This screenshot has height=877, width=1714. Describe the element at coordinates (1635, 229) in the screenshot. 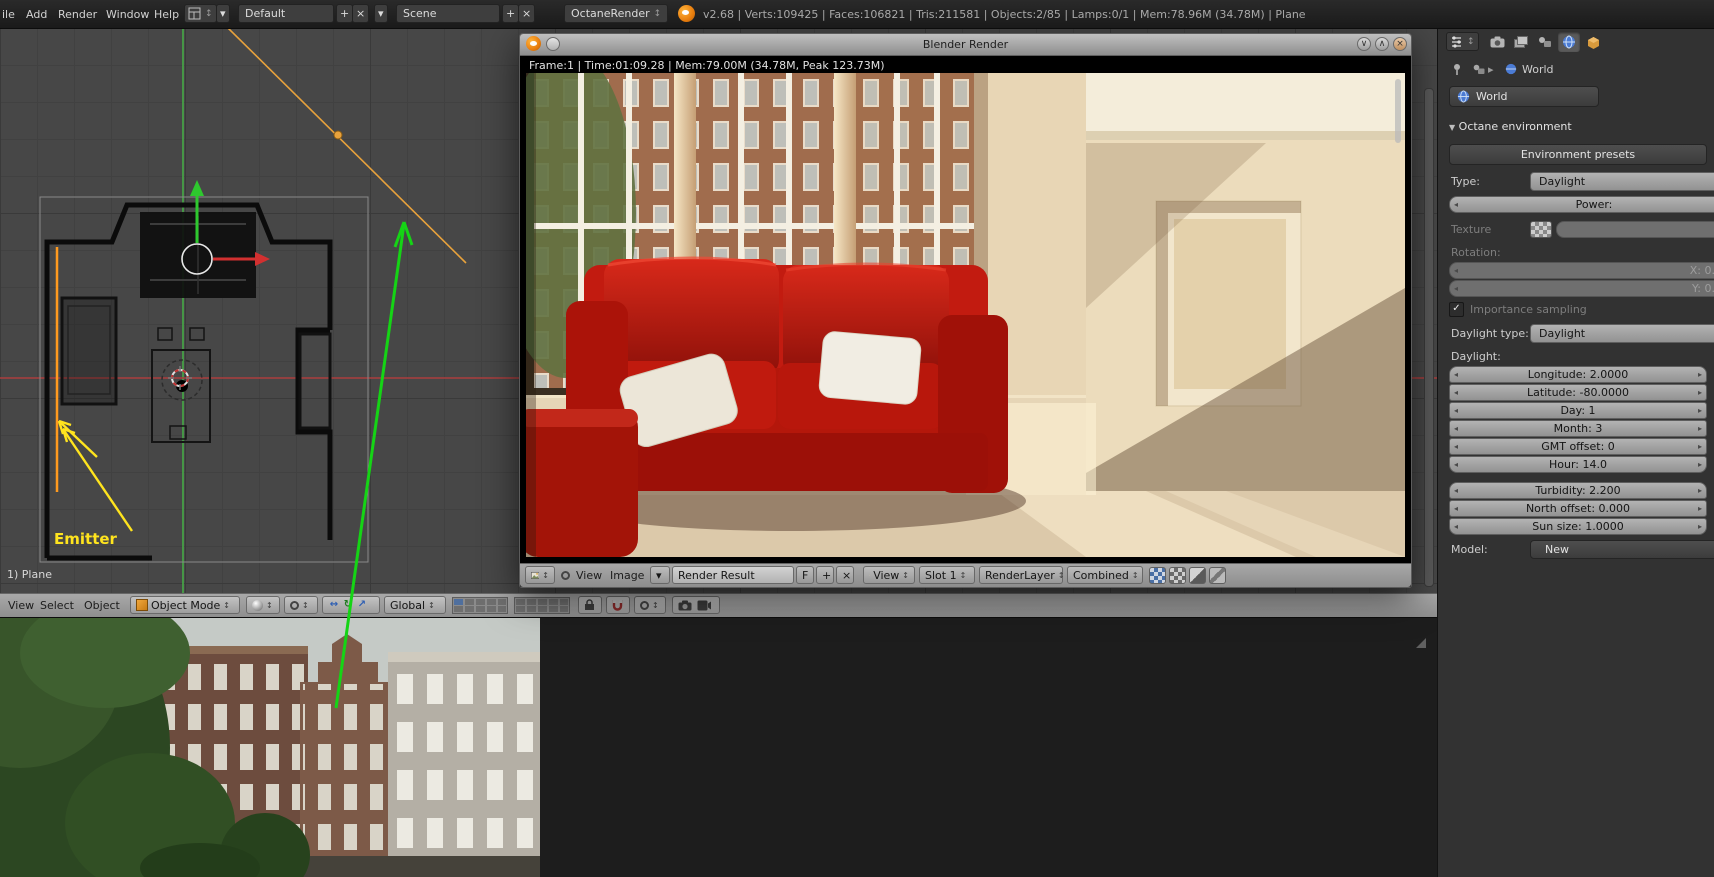

I see `texture-field` at that location.